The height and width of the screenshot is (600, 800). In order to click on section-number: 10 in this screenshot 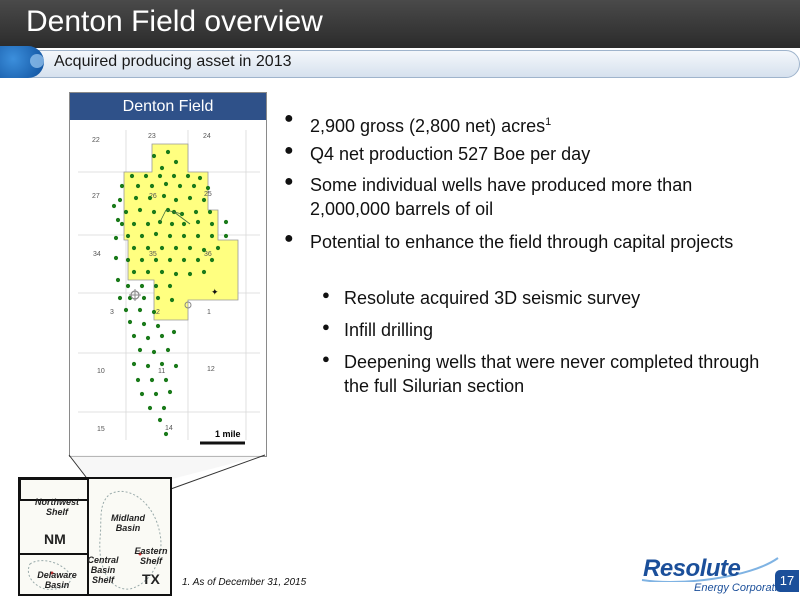, I will do `click(101, 371)`.